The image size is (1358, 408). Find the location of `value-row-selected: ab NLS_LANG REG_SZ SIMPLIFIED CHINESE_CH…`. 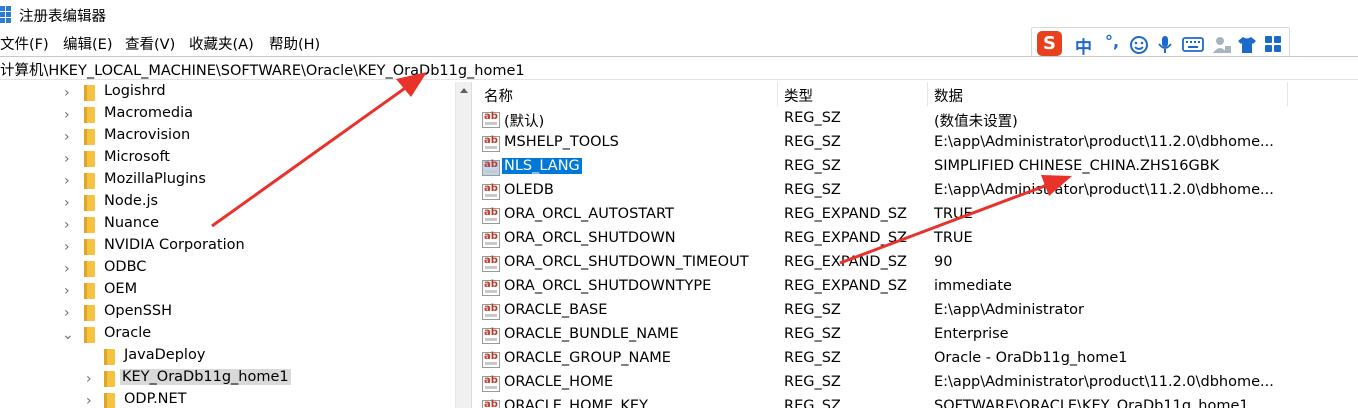

value-row-selected: ab NLS_LANG REG_SZ SIMPLIFIED CHINESE_CH… is located at coordinates (918, 168).